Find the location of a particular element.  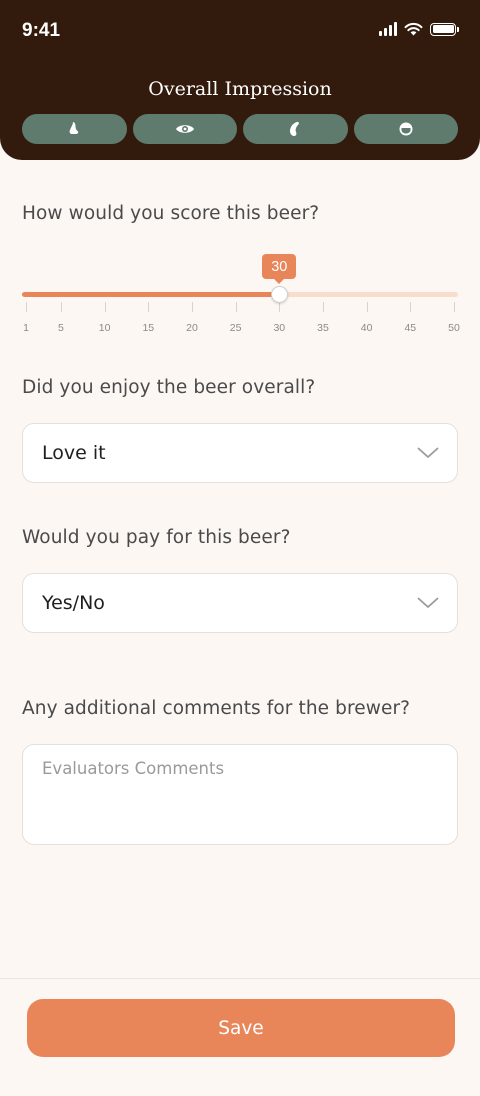

mouthfeel-icon is located at coordinates (406, 129).